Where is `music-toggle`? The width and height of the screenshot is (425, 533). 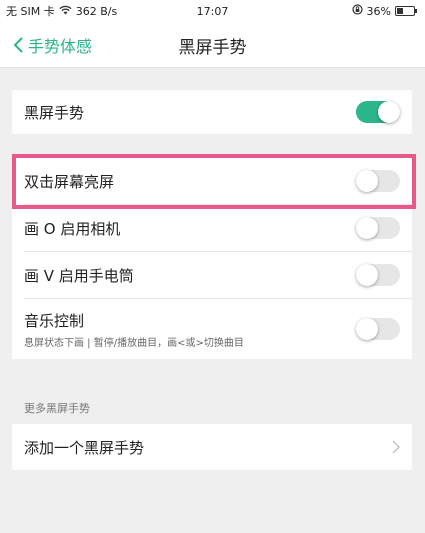
music-toggle is located at coordinates (378, 329).